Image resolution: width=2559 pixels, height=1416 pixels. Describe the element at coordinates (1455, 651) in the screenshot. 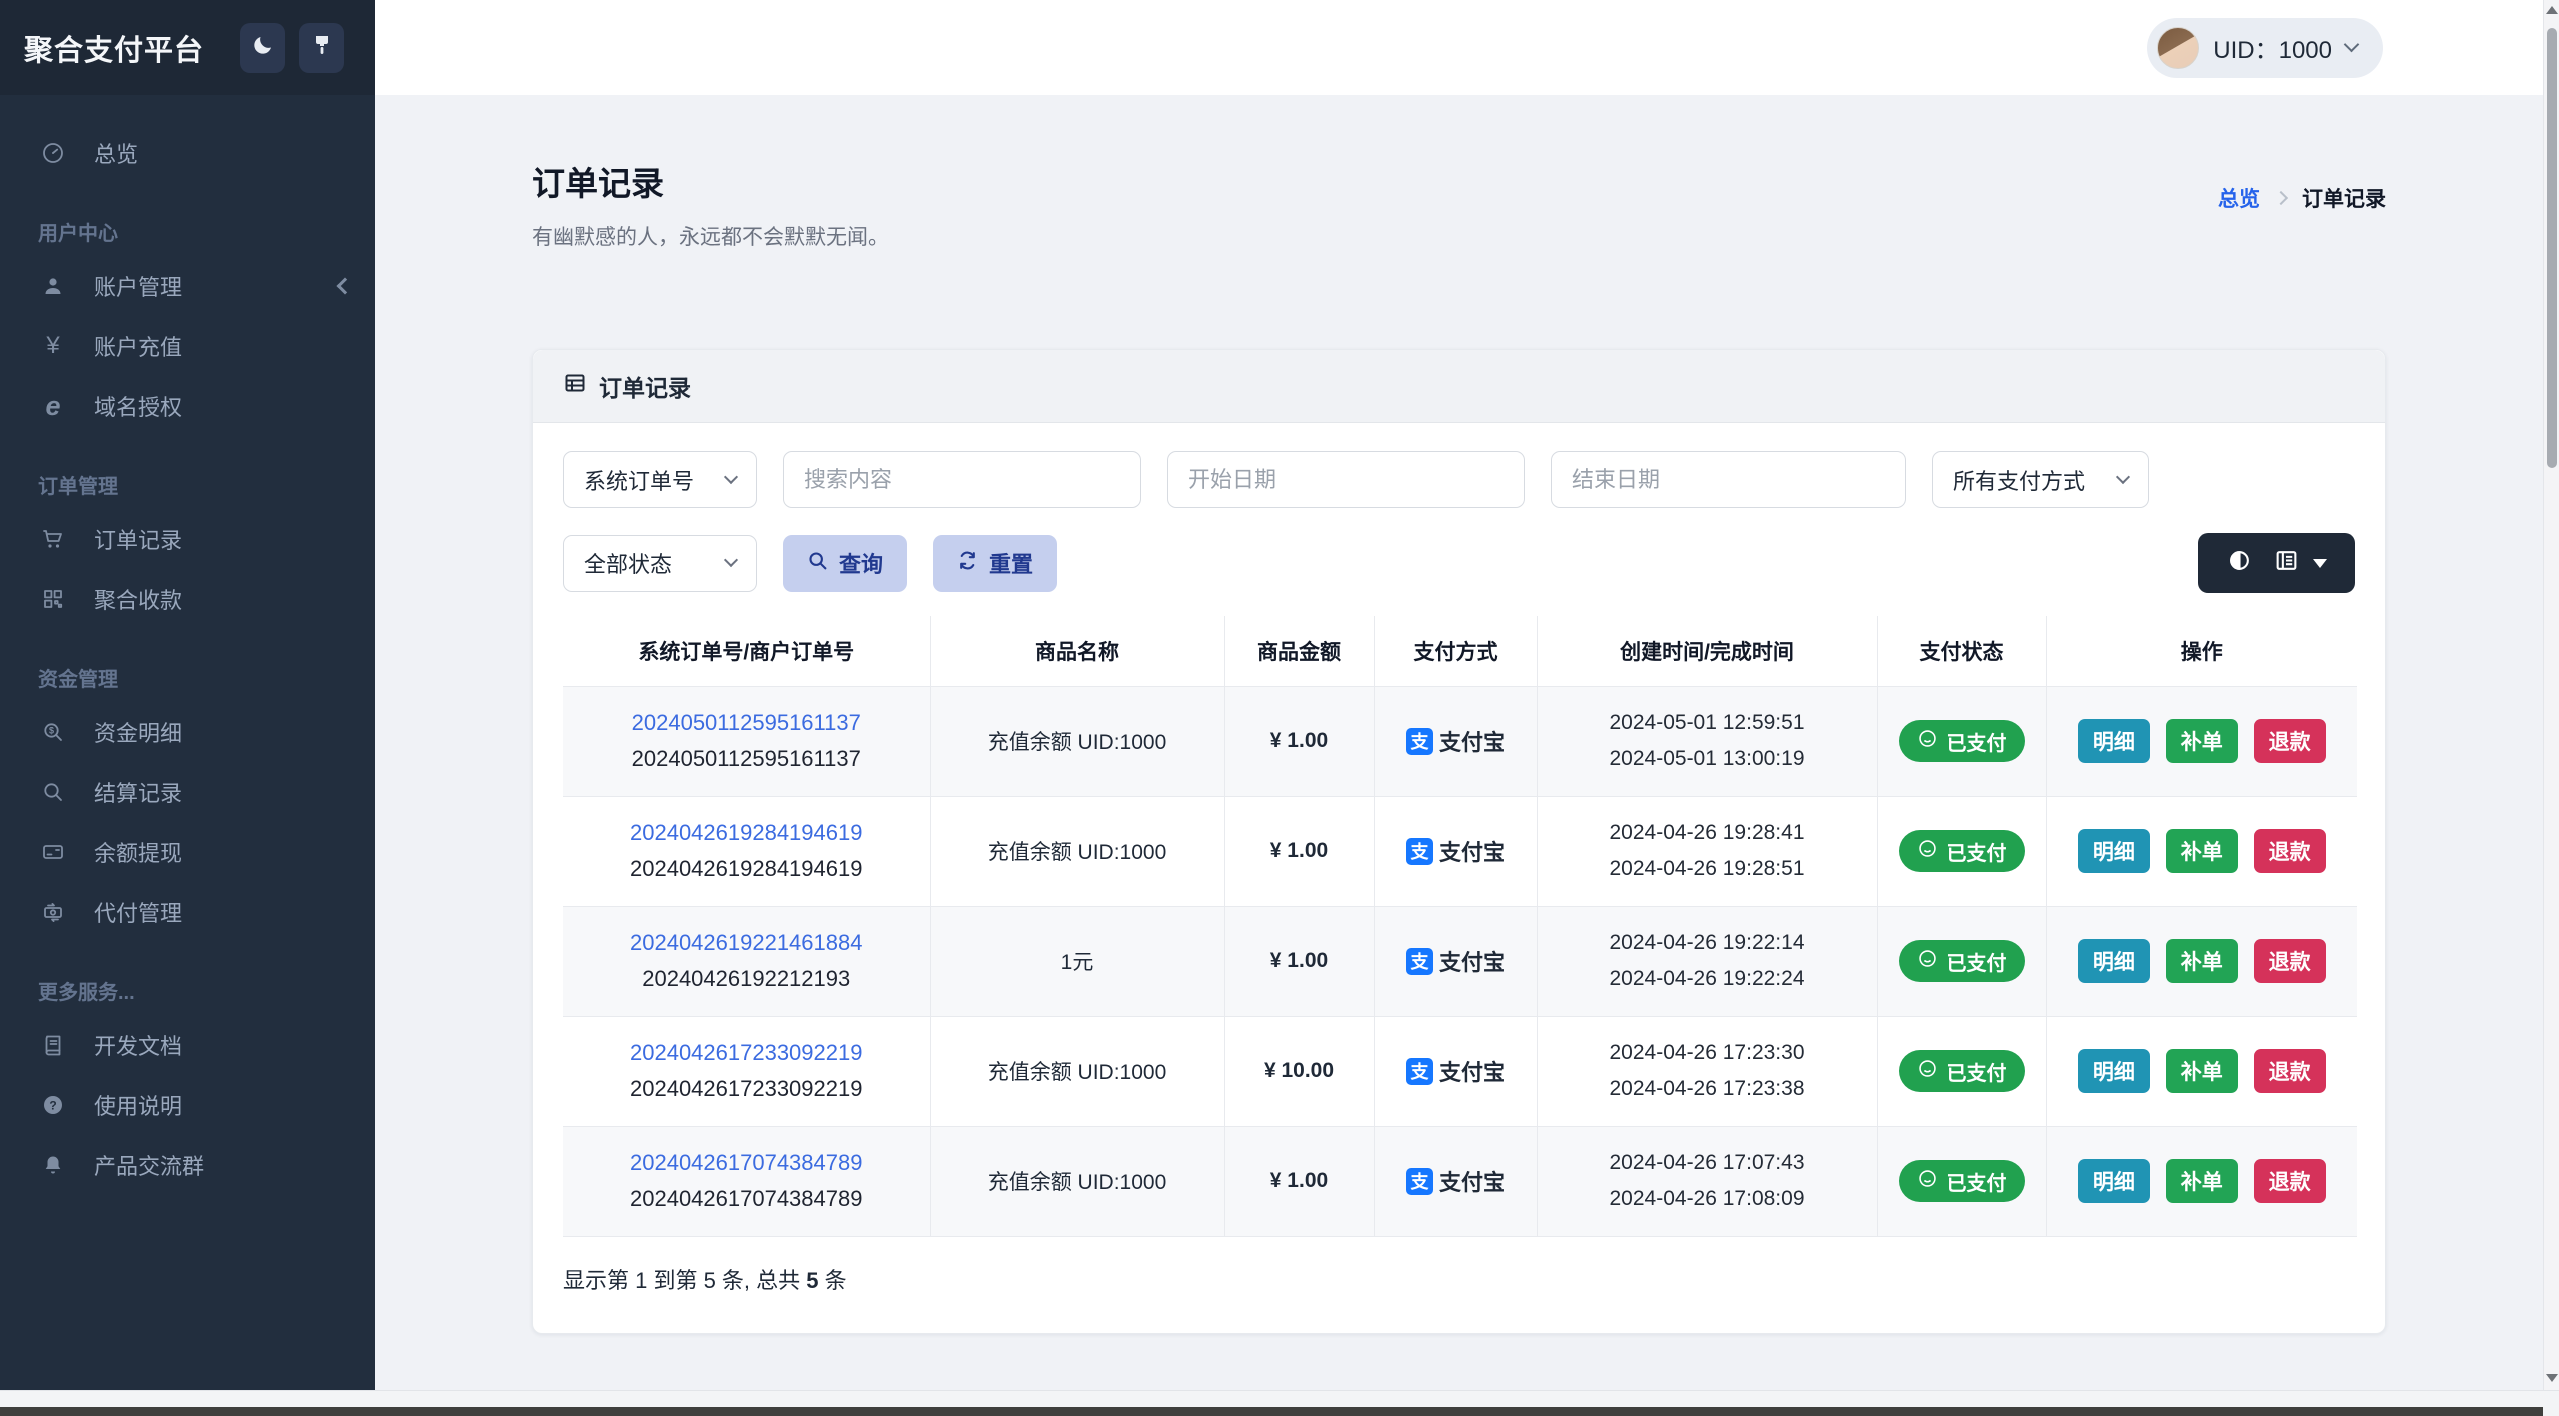

I see `col-header-pay-method: 支付方式` at that location.